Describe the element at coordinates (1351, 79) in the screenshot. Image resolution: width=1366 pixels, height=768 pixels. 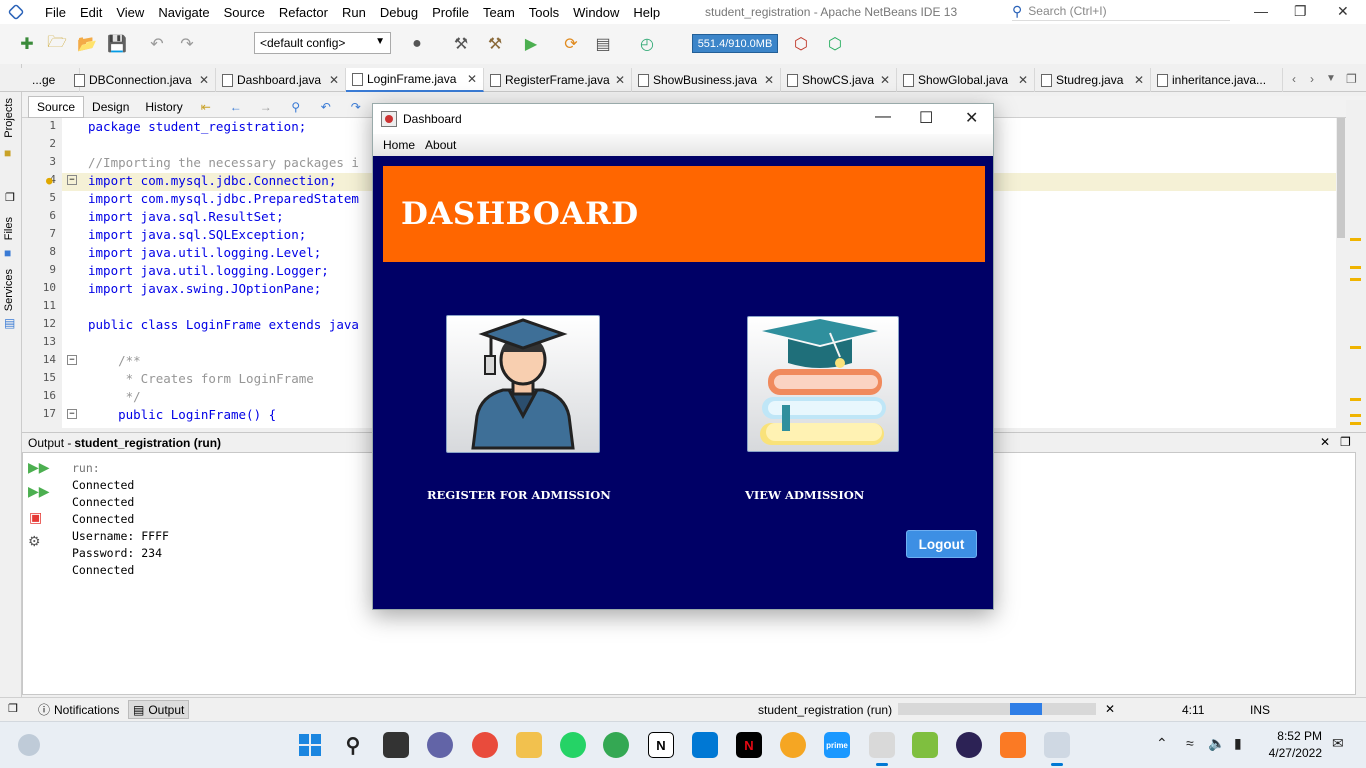
I see `maximize-editor-icon: ❐` at that location.